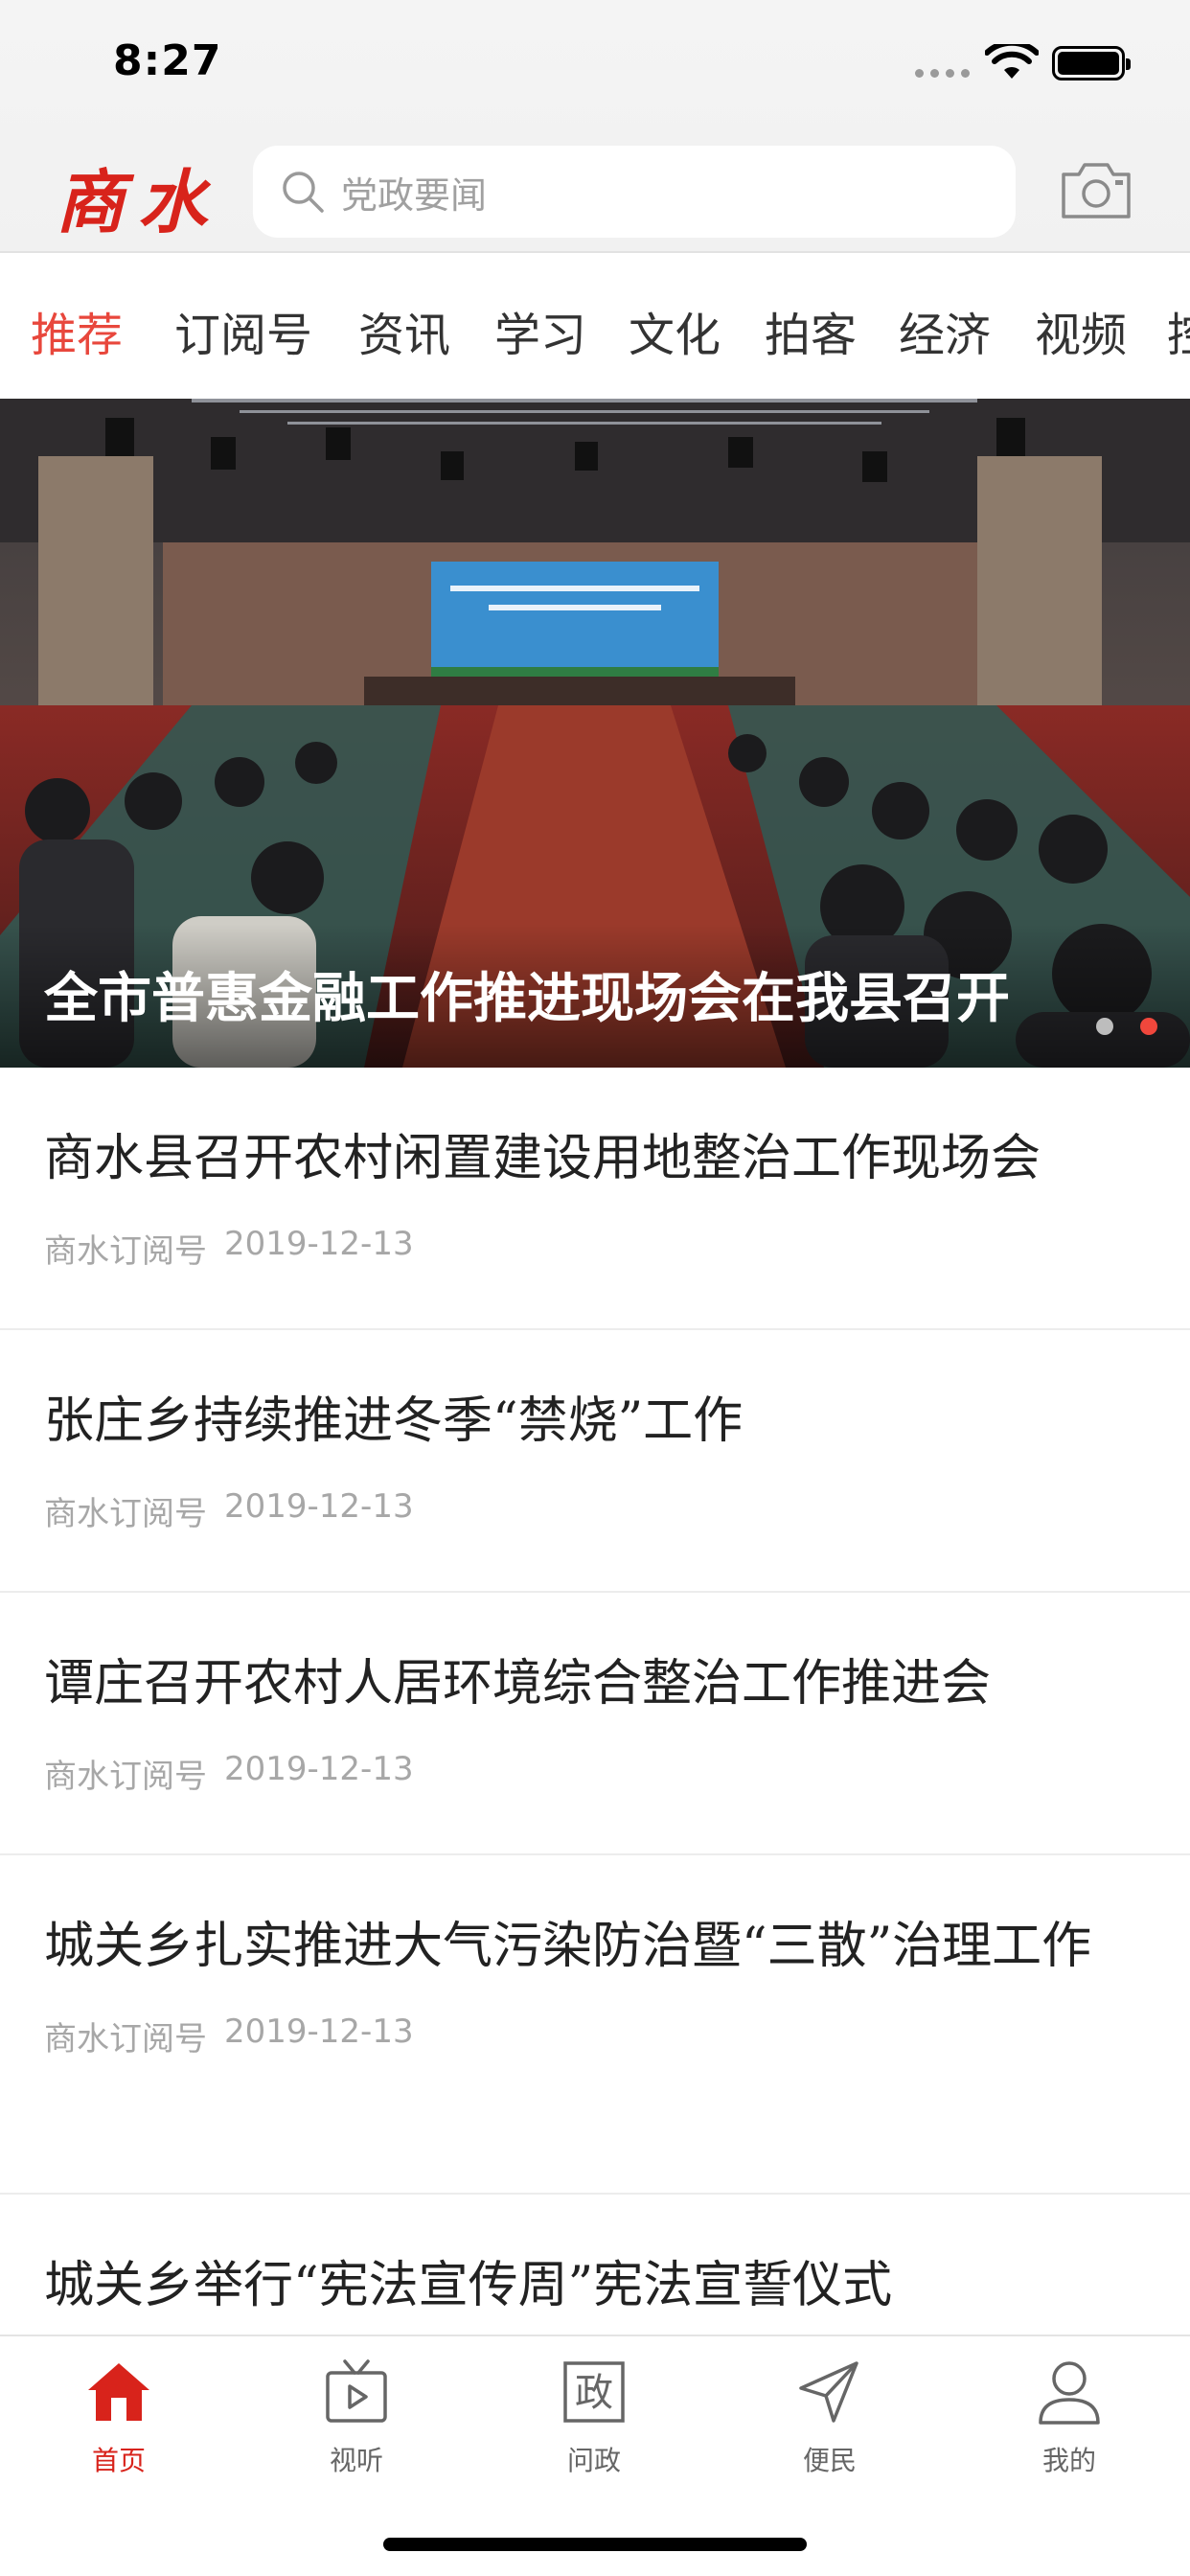  What do you see at coordinates (1127, 1026) in the screenshot?
I see `carousel-indicator` at bounding box center [1127, 1026].